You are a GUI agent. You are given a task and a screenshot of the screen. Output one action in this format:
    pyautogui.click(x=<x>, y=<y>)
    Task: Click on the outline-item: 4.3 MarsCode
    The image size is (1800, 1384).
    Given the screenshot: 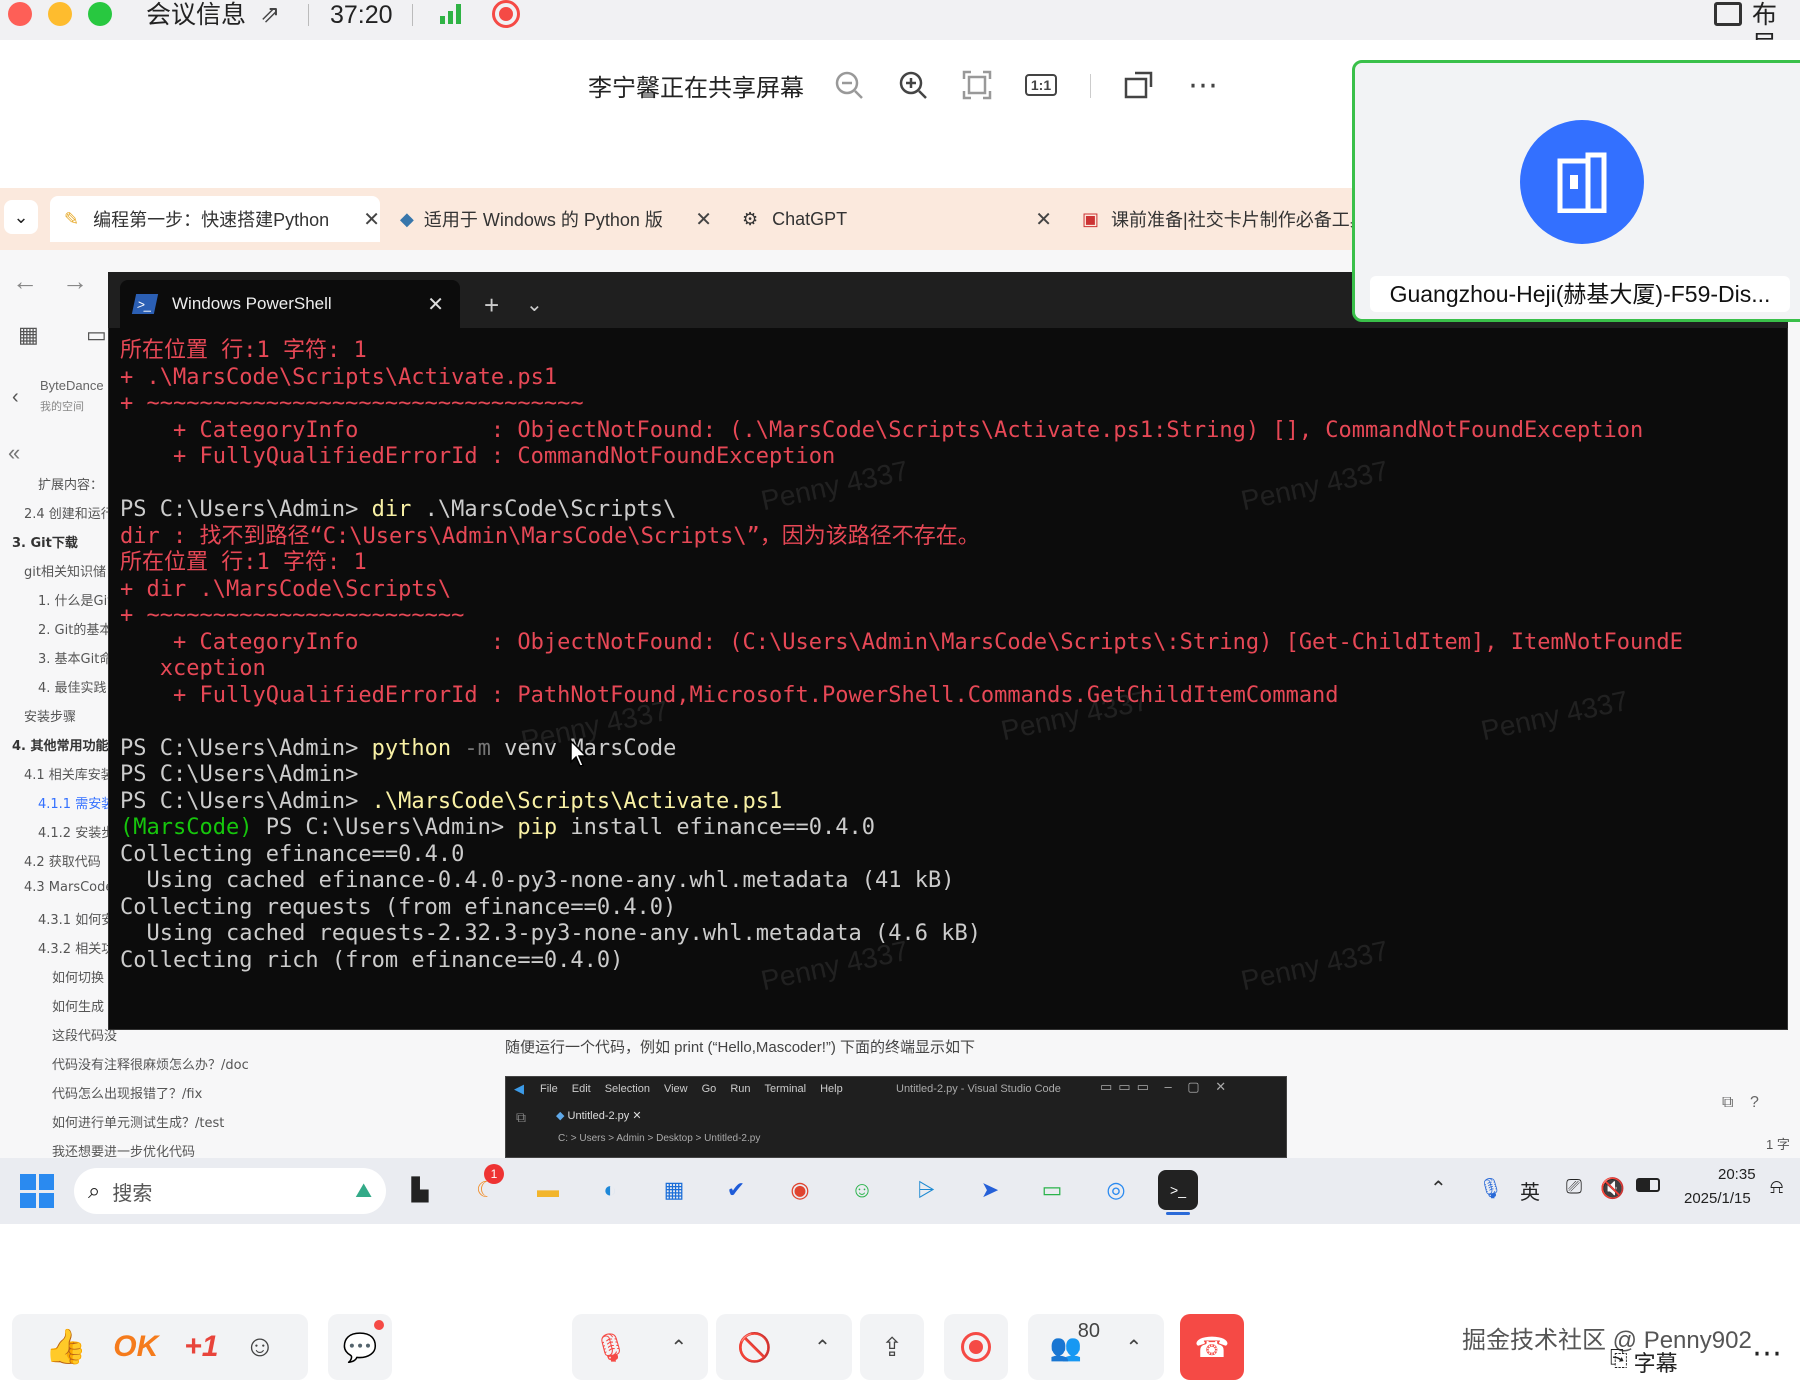 What is the action you would take?
    pyautogui.click(x=68, y=887)
    